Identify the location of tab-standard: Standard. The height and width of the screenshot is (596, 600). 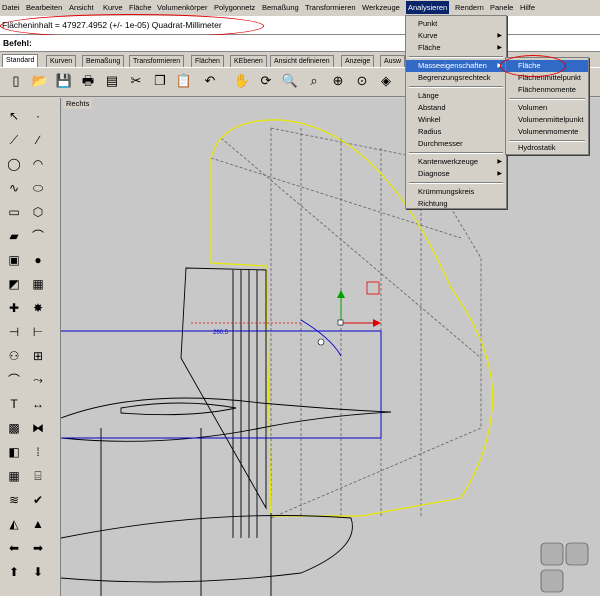
(20, 60).